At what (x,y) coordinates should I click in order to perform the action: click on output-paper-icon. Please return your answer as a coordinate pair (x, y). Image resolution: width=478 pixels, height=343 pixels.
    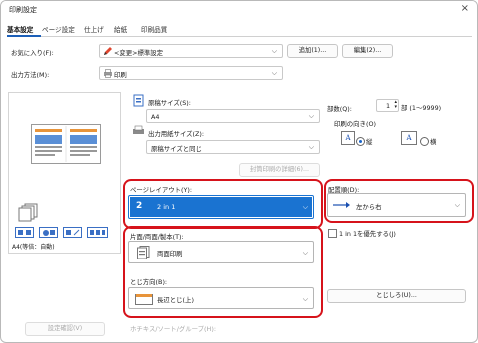
    Looking at the image, I should click on (138, 129).